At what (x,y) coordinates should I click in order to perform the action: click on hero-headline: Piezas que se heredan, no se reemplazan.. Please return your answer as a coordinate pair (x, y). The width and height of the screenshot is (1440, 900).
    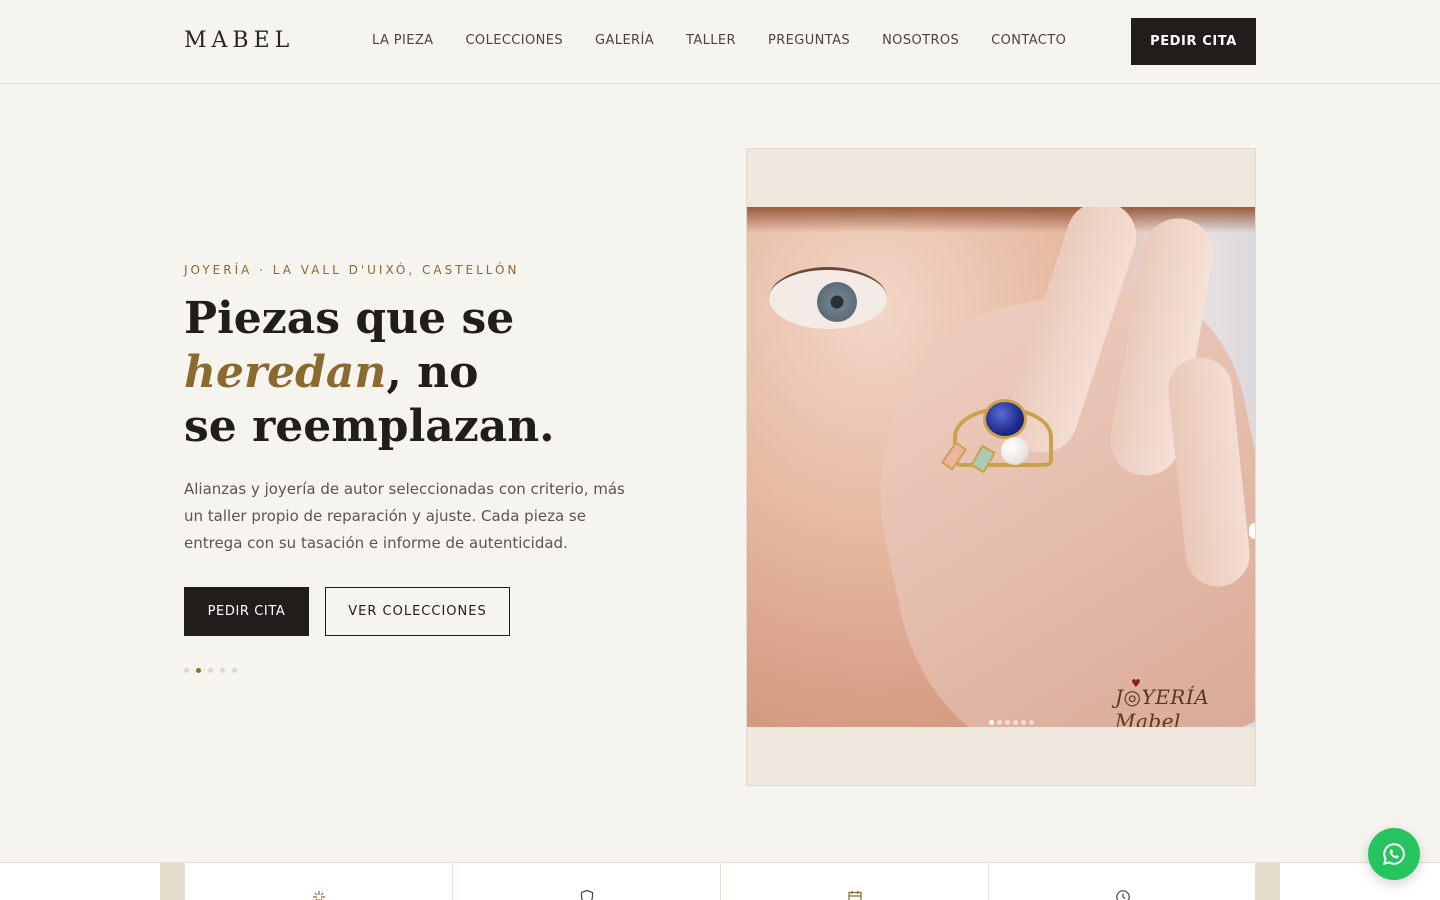
    Looking at the image, I should click on (394, 373).